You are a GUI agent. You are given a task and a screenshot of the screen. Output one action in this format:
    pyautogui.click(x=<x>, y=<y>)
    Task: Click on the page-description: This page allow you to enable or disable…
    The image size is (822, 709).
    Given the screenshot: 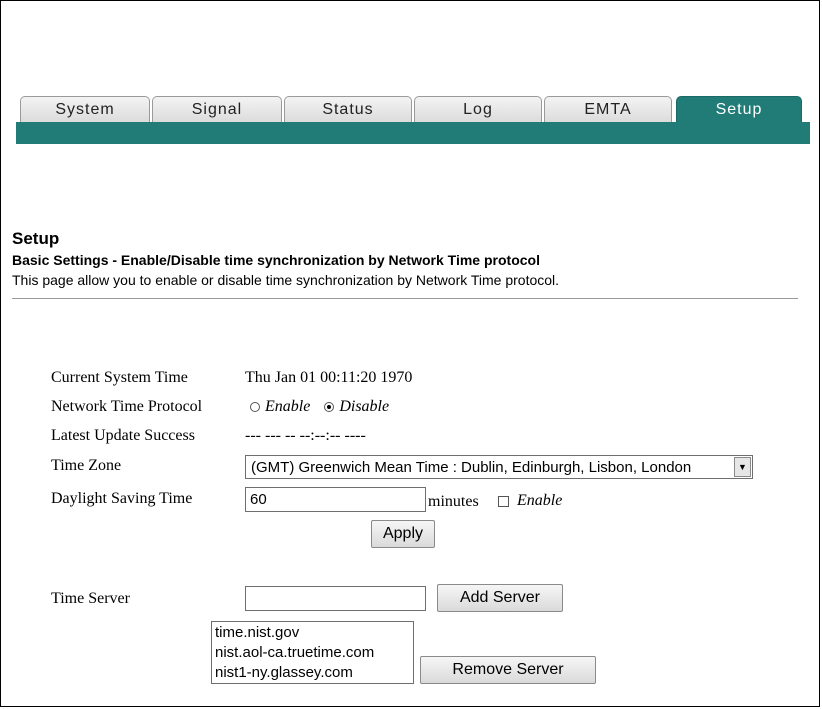 What is the action you would take?
    pyautogui.click(x=286, y=280)
    